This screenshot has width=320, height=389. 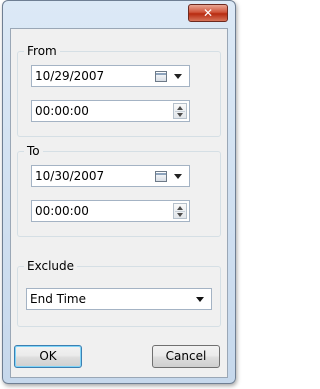 I want to click on exclude-select: End Time, so click(x=119, y=299).